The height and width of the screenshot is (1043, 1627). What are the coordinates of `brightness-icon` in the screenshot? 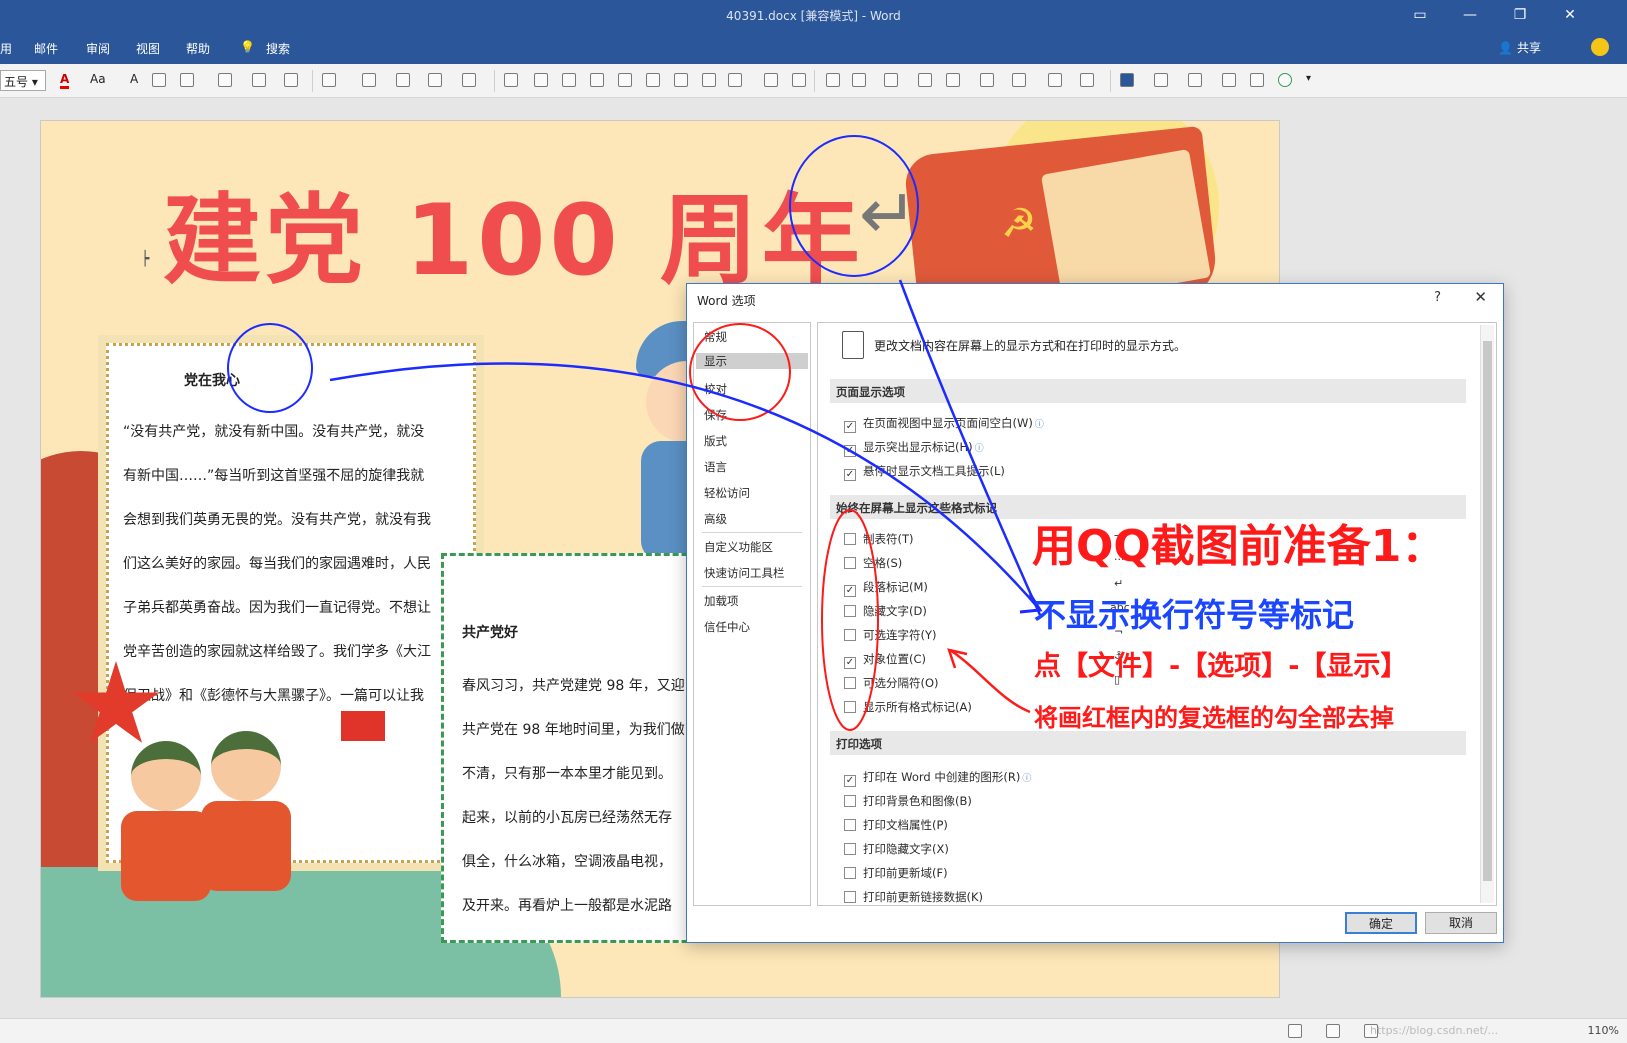 It's located at (953, 80).